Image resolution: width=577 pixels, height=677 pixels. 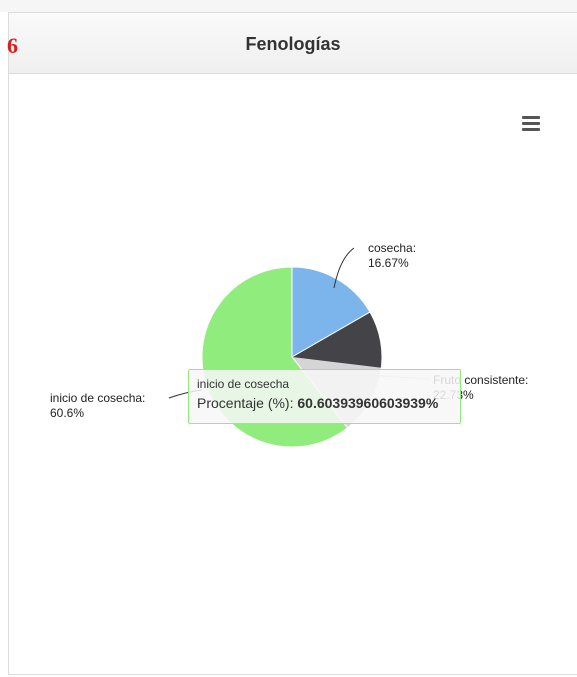 I want to click on data-label-inicio-de-cosecha: inicio de cosecha: 60.6%, so click(x=97, y=405).